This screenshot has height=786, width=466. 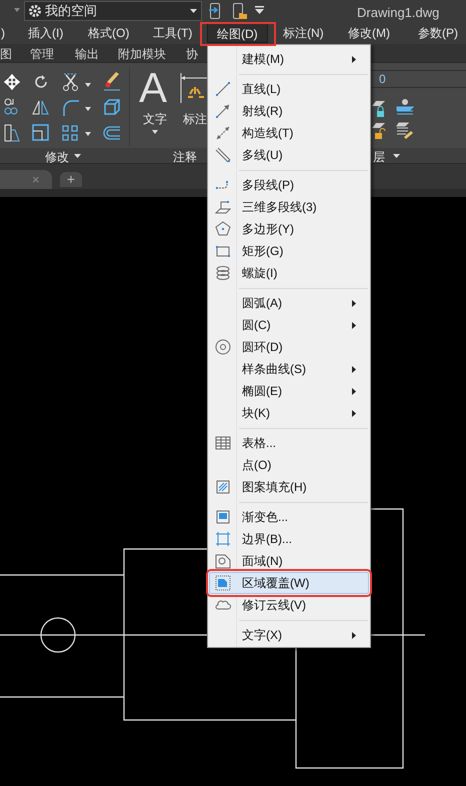 What do you see at coordinates (223, 517) in the screenshot?
I see `gradient-icon` at bounding box center [223, 517].